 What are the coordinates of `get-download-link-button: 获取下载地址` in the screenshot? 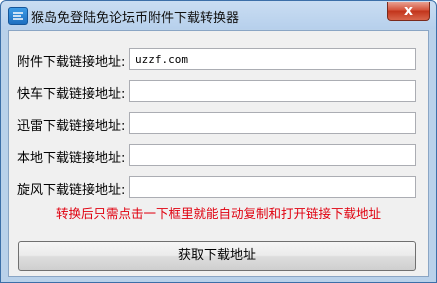 It's located at (217, 256).